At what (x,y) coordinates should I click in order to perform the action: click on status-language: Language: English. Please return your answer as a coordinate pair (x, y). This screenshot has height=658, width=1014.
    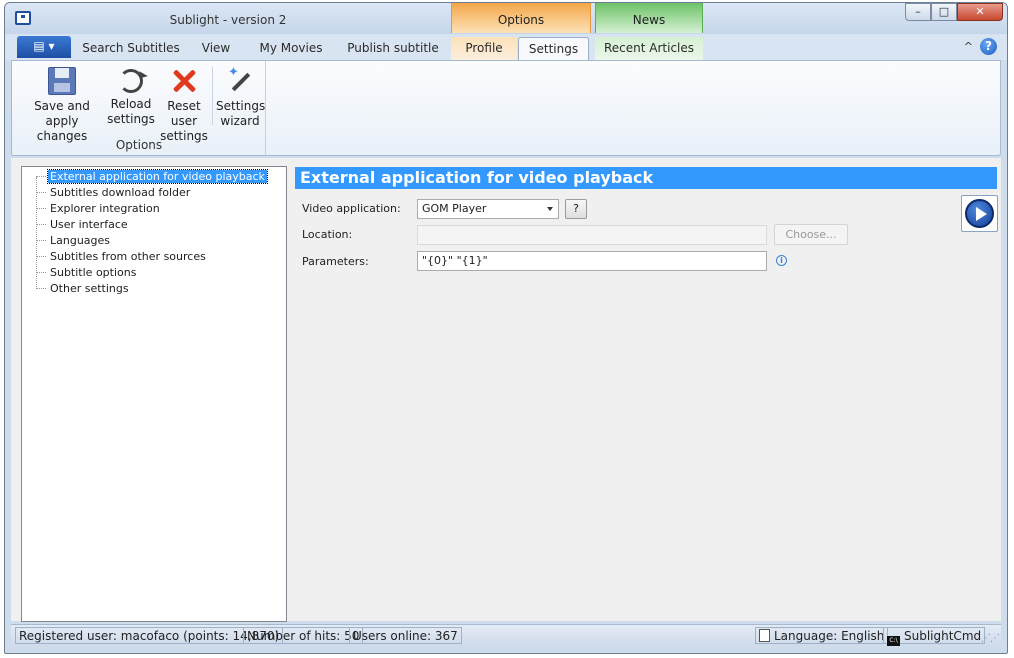
    Looking at the image, I should click on (822, 635).